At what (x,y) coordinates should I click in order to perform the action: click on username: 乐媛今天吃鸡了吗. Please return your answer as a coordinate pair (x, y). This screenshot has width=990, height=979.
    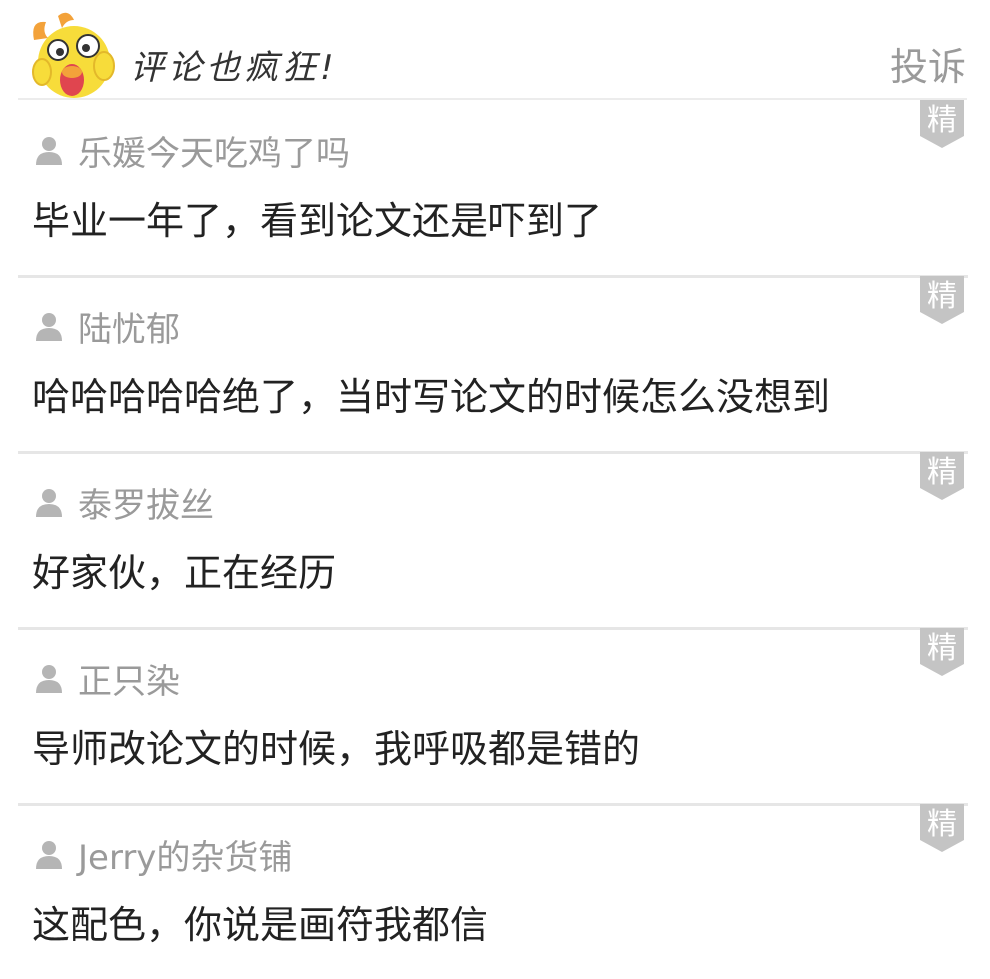
    Looking at the image, I should click on (214, 153).